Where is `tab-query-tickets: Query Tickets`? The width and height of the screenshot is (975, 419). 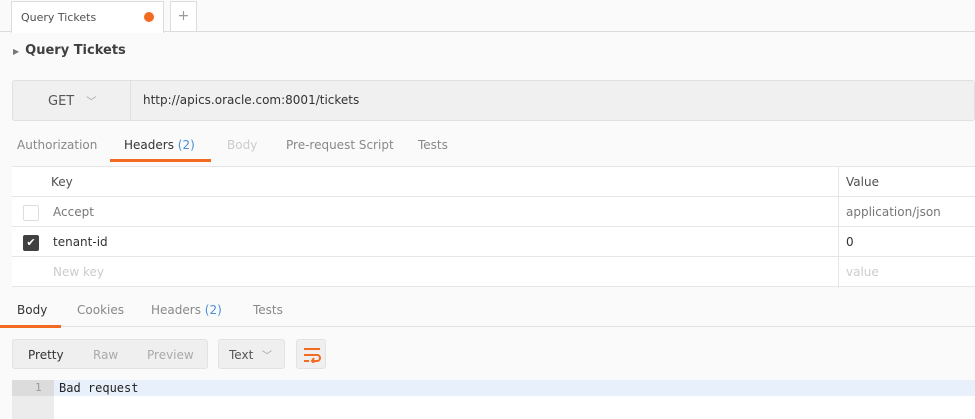 tab-query-tickets: Query Tickets is located at coordinates (87, 17).